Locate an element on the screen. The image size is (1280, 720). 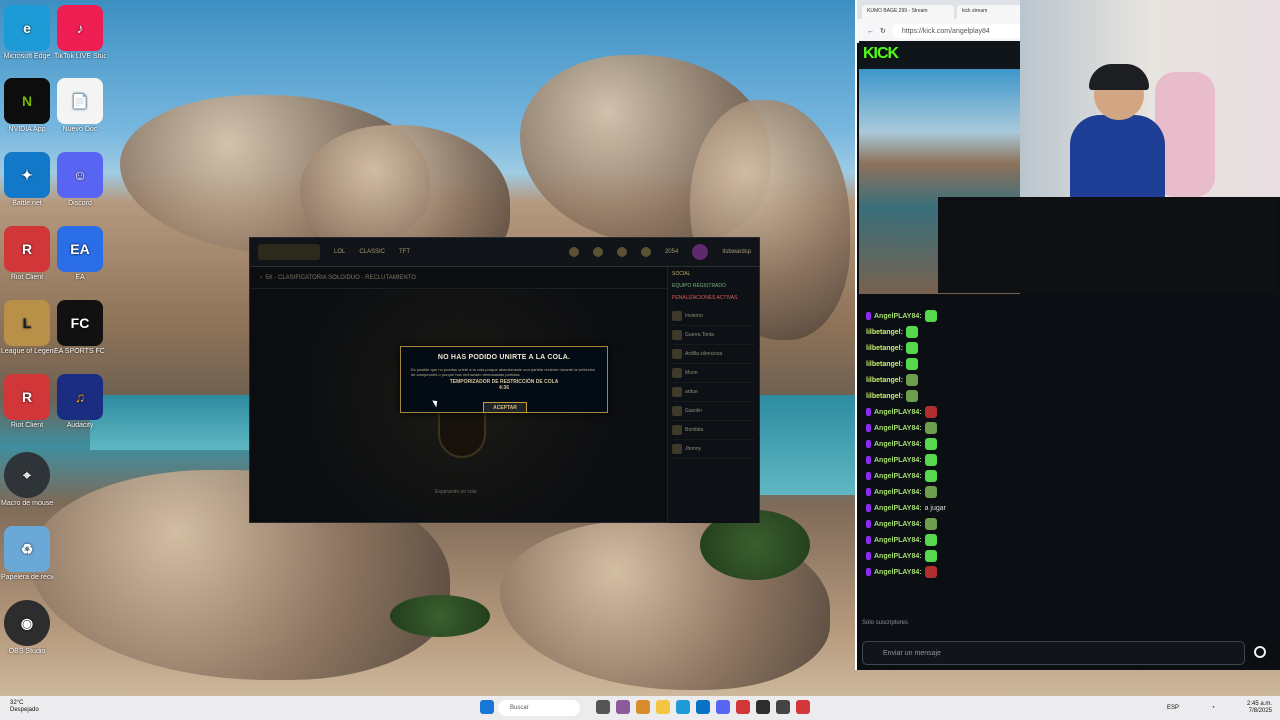
browser-tab: KUMO BAGE 299 - Stream is located at coordinates (908, 12).